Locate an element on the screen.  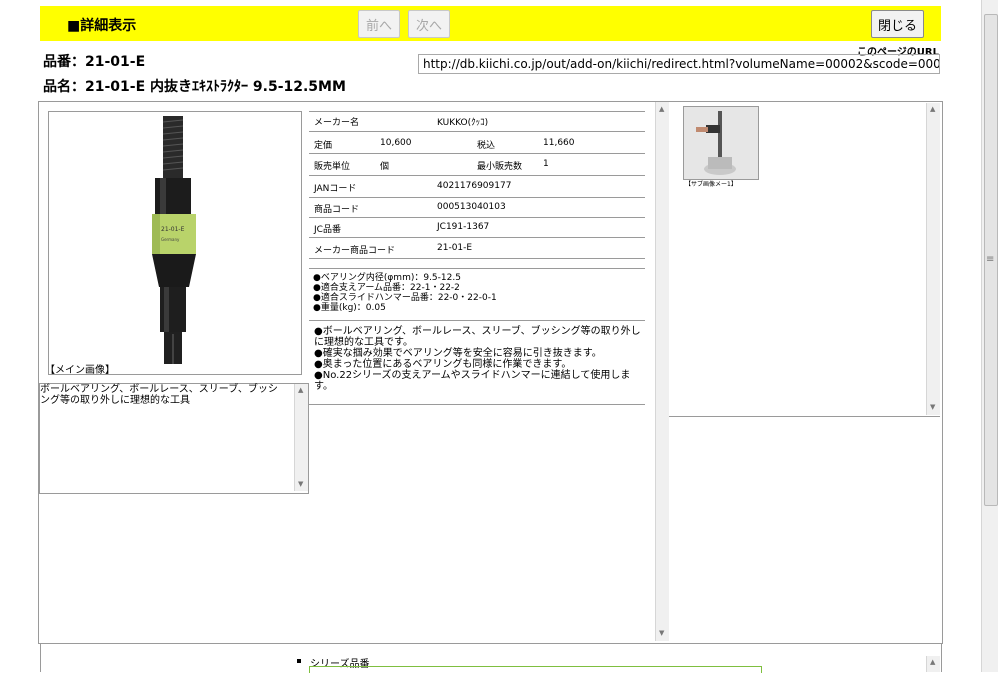
price-value: 10,600 is located at coordinates (396, 143).